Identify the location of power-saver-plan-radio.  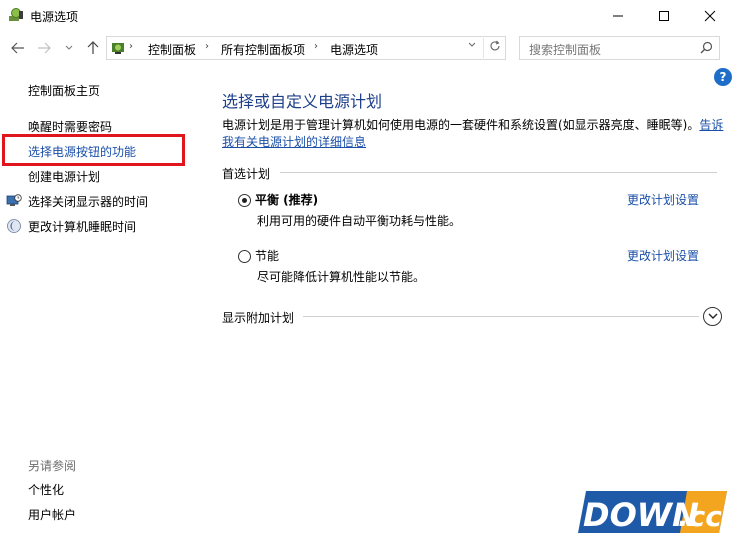
(244, 256).